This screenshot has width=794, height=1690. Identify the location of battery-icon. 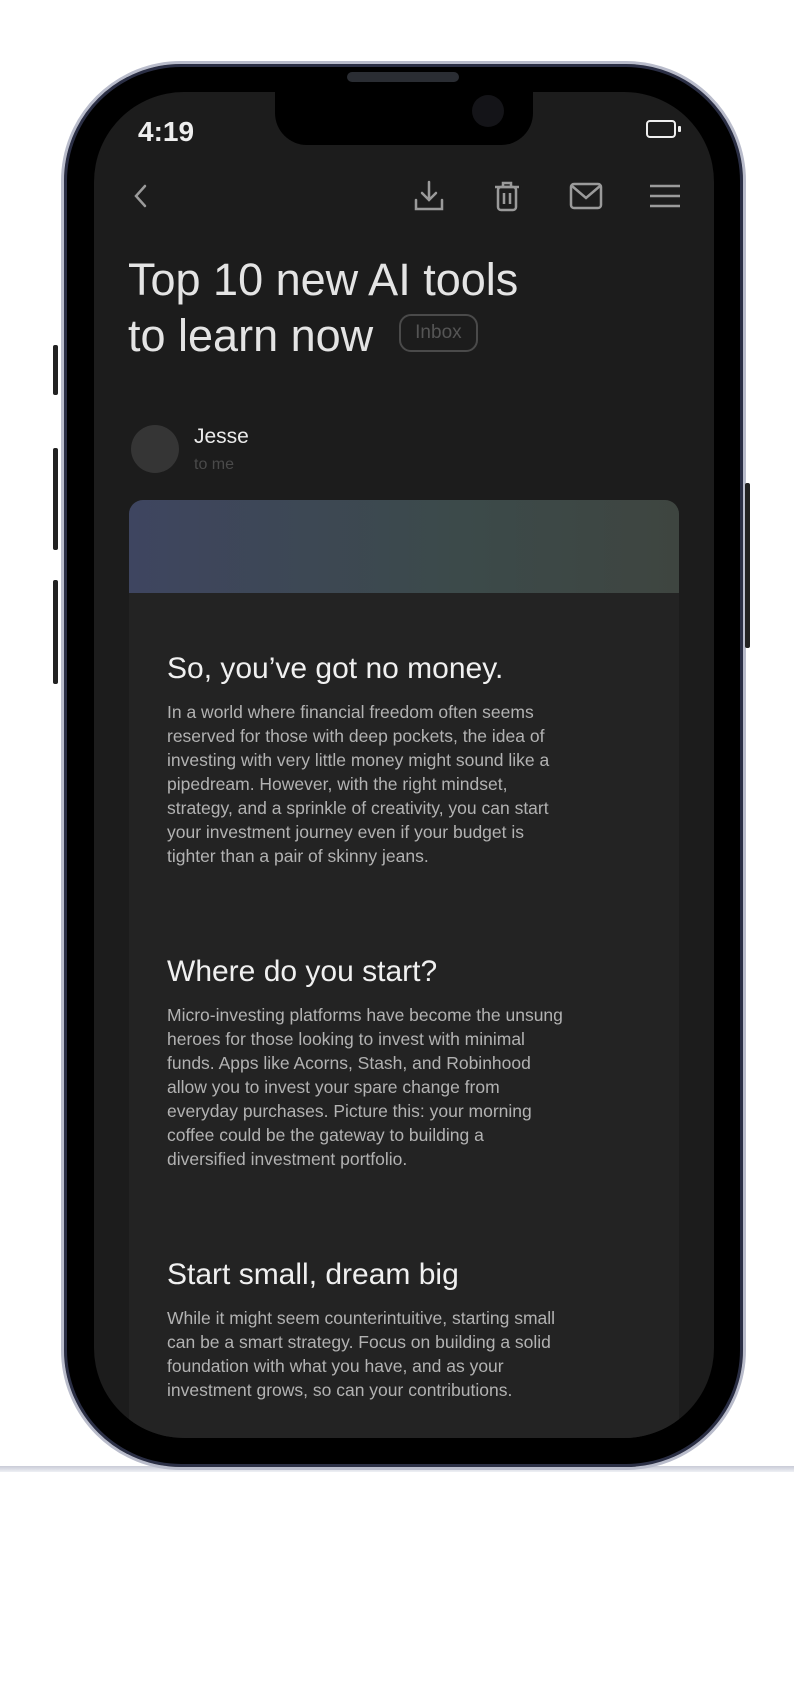
(663, 129).